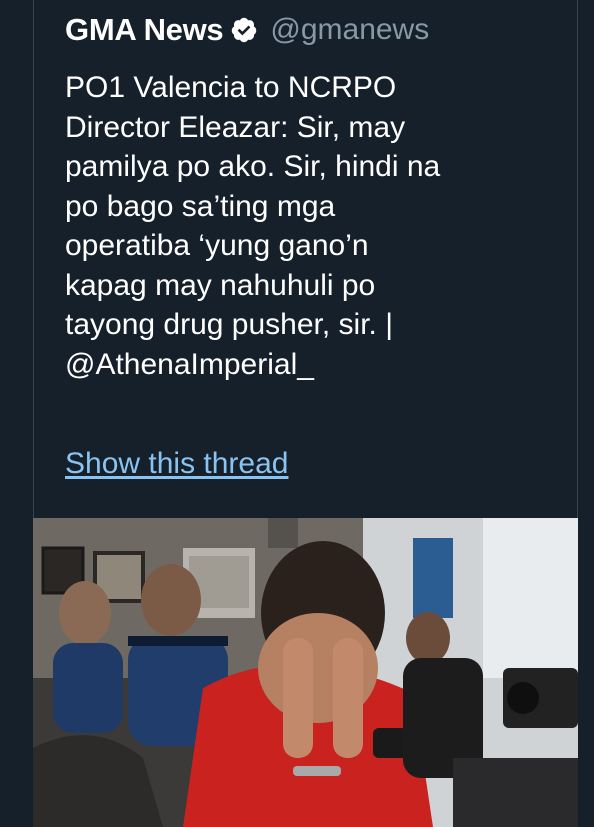 Image resolution: width=594 pixels, height=827 pixels. I want to click on author-name: GMA News, so click(144, 30).